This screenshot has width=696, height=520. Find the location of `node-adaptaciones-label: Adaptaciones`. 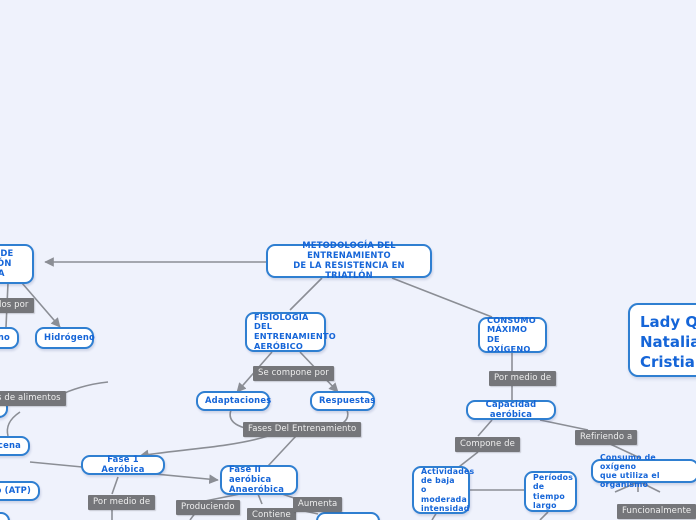

node-adaptaciones-label: Adaptaciones is located at coordinates (238, 400).